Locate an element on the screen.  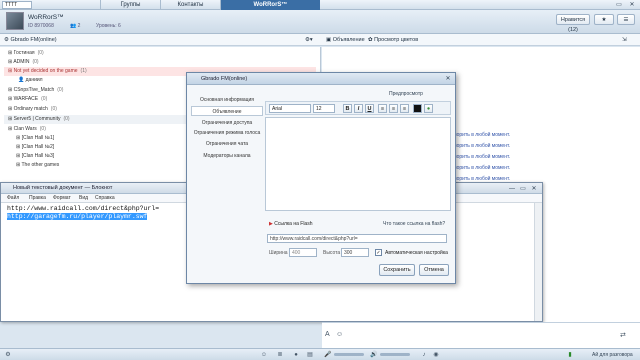
align-center-icon: ≡ is located at coordinates (393, 108).